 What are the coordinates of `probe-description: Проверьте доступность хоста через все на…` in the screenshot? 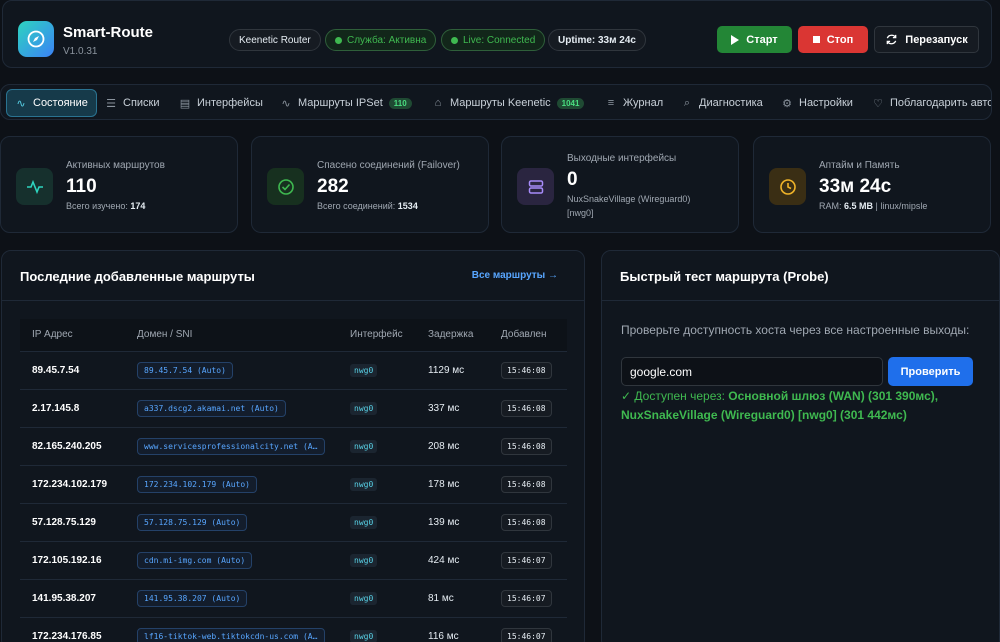 It's located at (795, 330).